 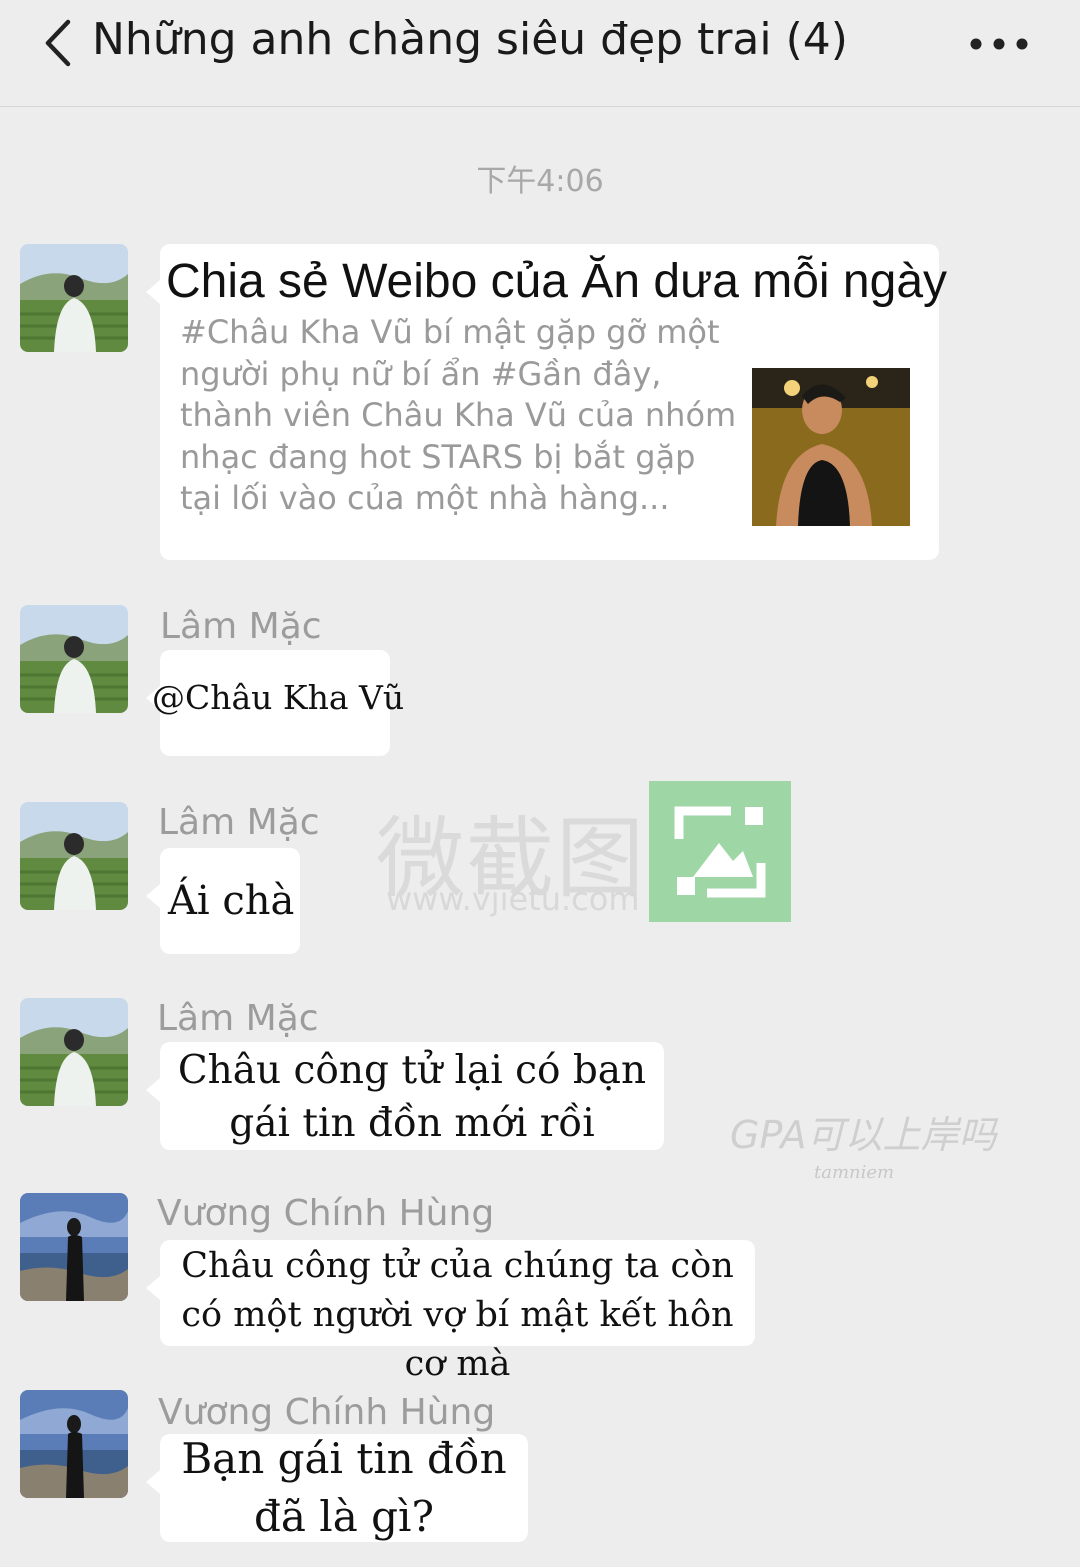 I want to click on message-text: Bạn gái tin đồn đã là gì?, so click(x=344, y=1487).